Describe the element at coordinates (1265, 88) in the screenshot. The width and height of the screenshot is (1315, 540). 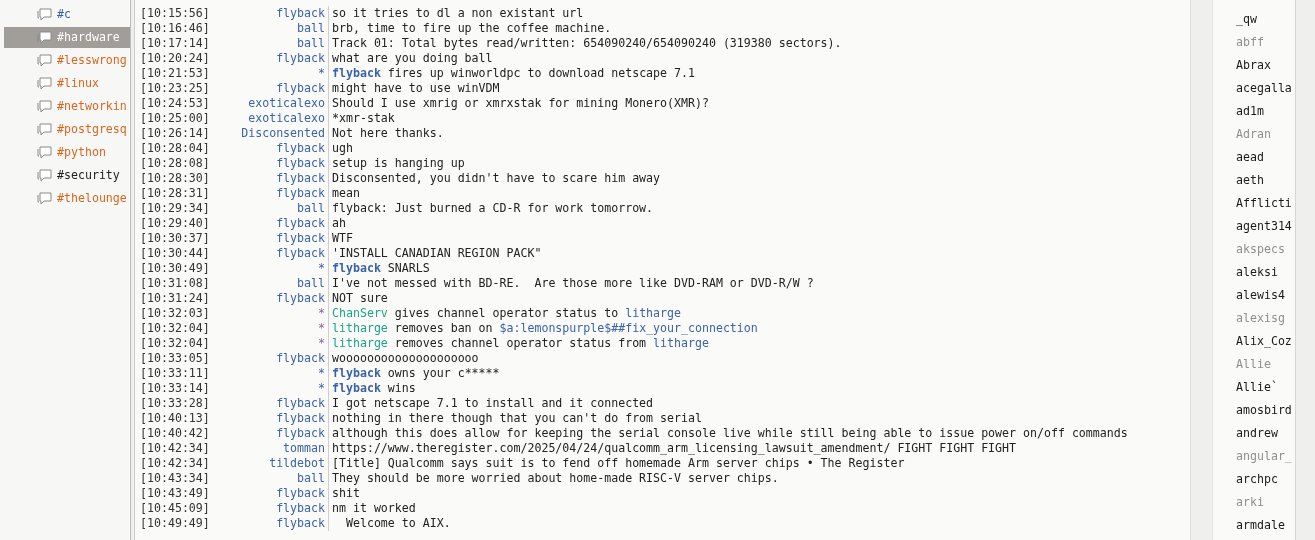
I see `user-nick: acegalla` at that location.